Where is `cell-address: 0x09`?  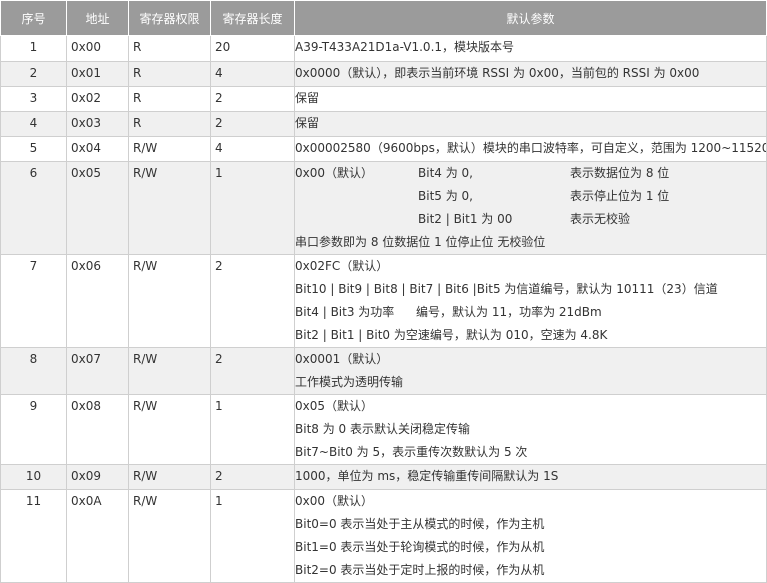
cell-address: 0x09 is located at coordinates (97, 477).